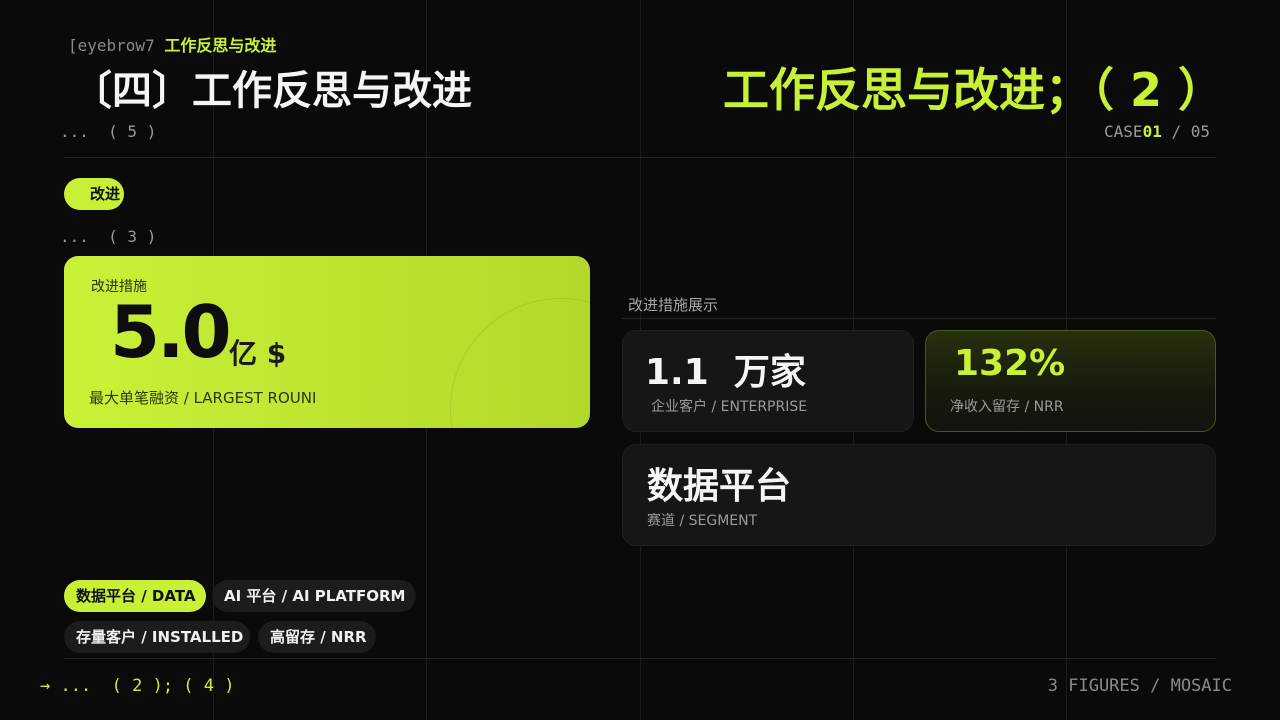 The width and height of the screenshot is (1280, 720). I want to click on stat-label: 企业客户 / ENTERPRISE, so click(729, 407).